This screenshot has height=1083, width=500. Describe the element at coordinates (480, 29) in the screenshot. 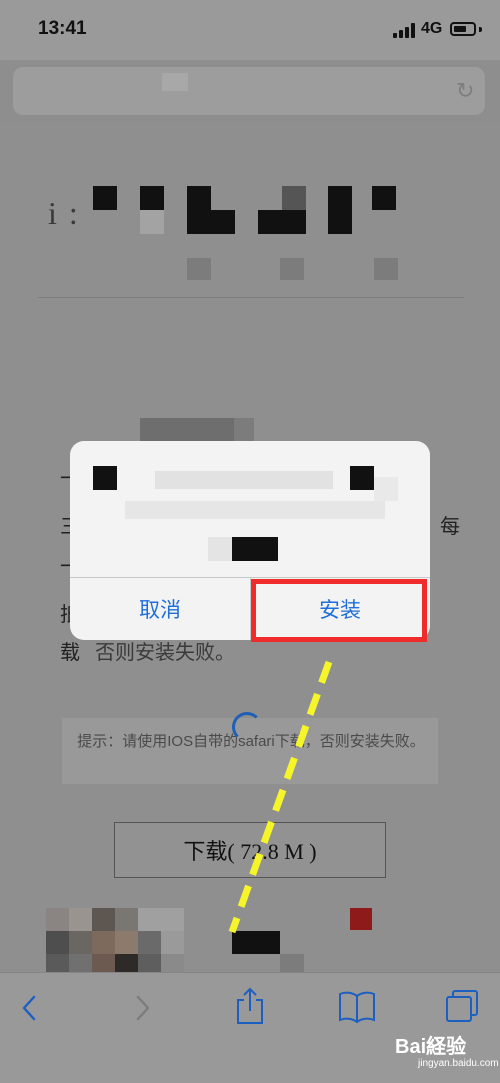

I see `battery-tip` at that location.